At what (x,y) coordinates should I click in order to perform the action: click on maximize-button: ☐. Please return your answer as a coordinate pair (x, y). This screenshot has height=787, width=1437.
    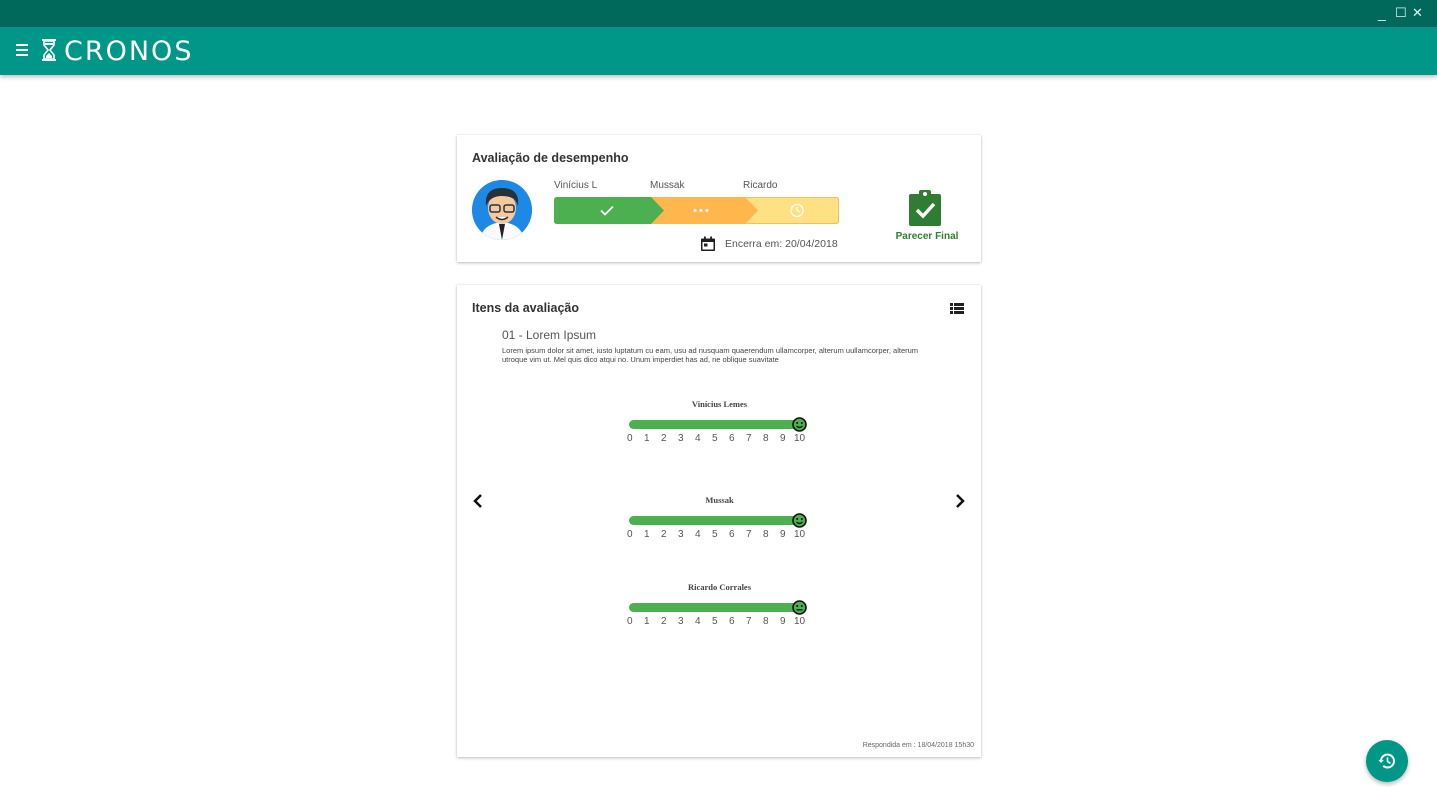
    Looking at the image, I should click on (1401, 13).